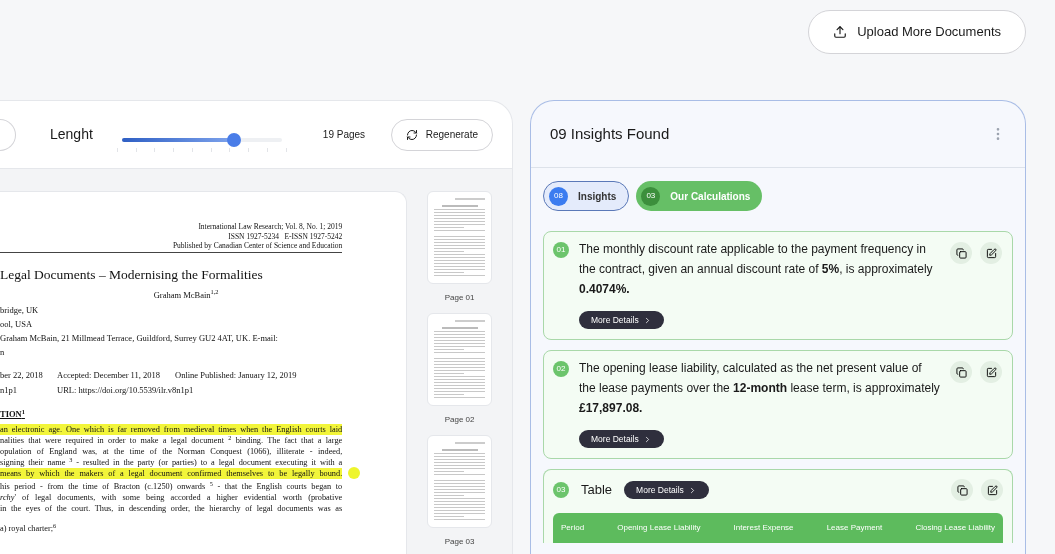  I want to click on page-label: Page 02, so click(459, 420).